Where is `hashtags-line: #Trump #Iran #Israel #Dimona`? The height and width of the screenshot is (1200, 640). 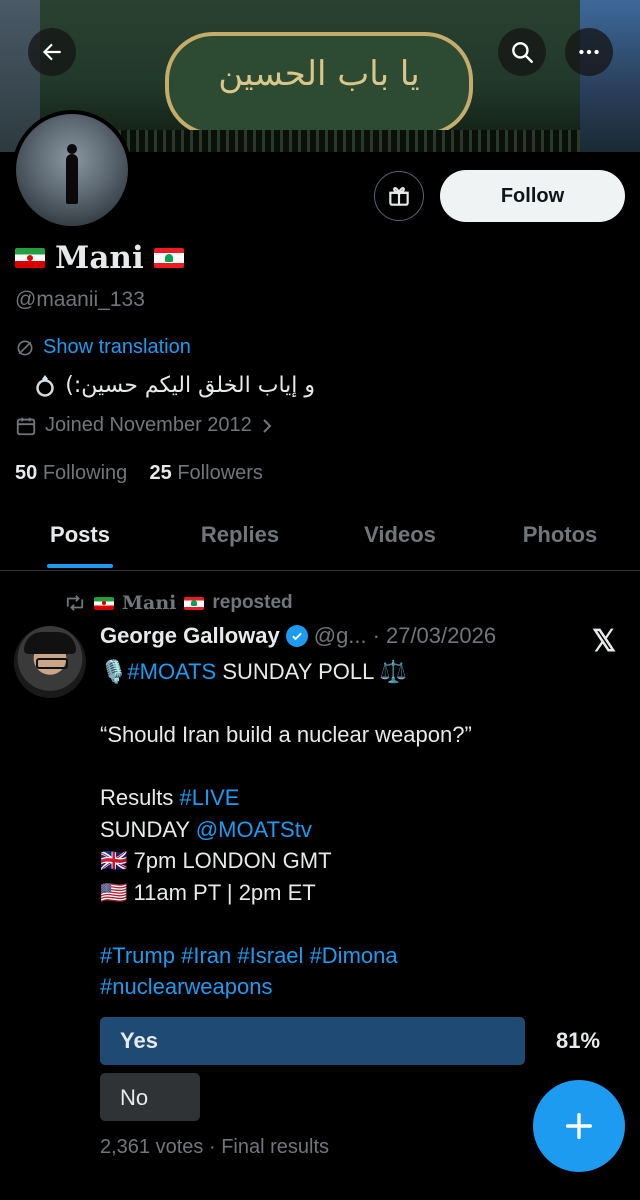 hashtags-line: #Trump #Iran #Israel #Dimona is located at coordinates (325, 956).